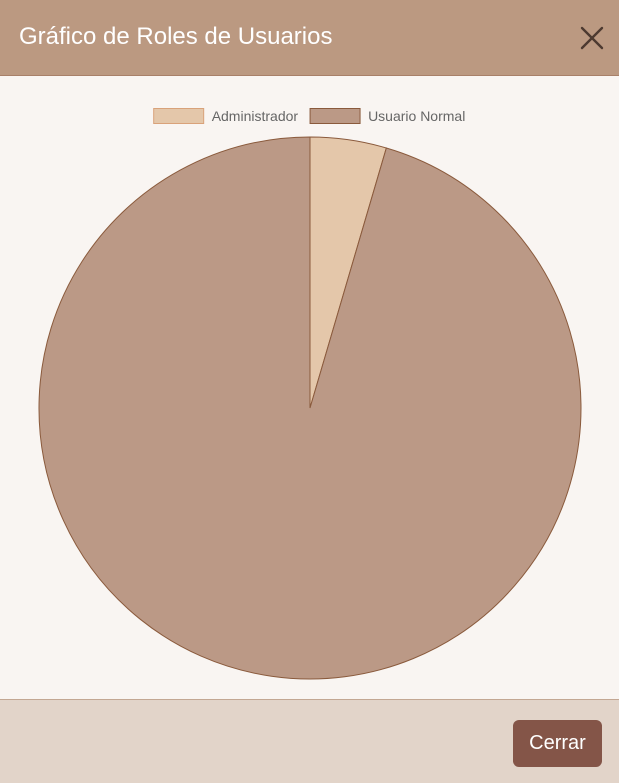 The image size is (619, 783). What do you see at coordinates (176, 36) in the screenshot?
I see `modal-title: Gráfico de Roles de Usuarios` at bounding box center [176, 36].